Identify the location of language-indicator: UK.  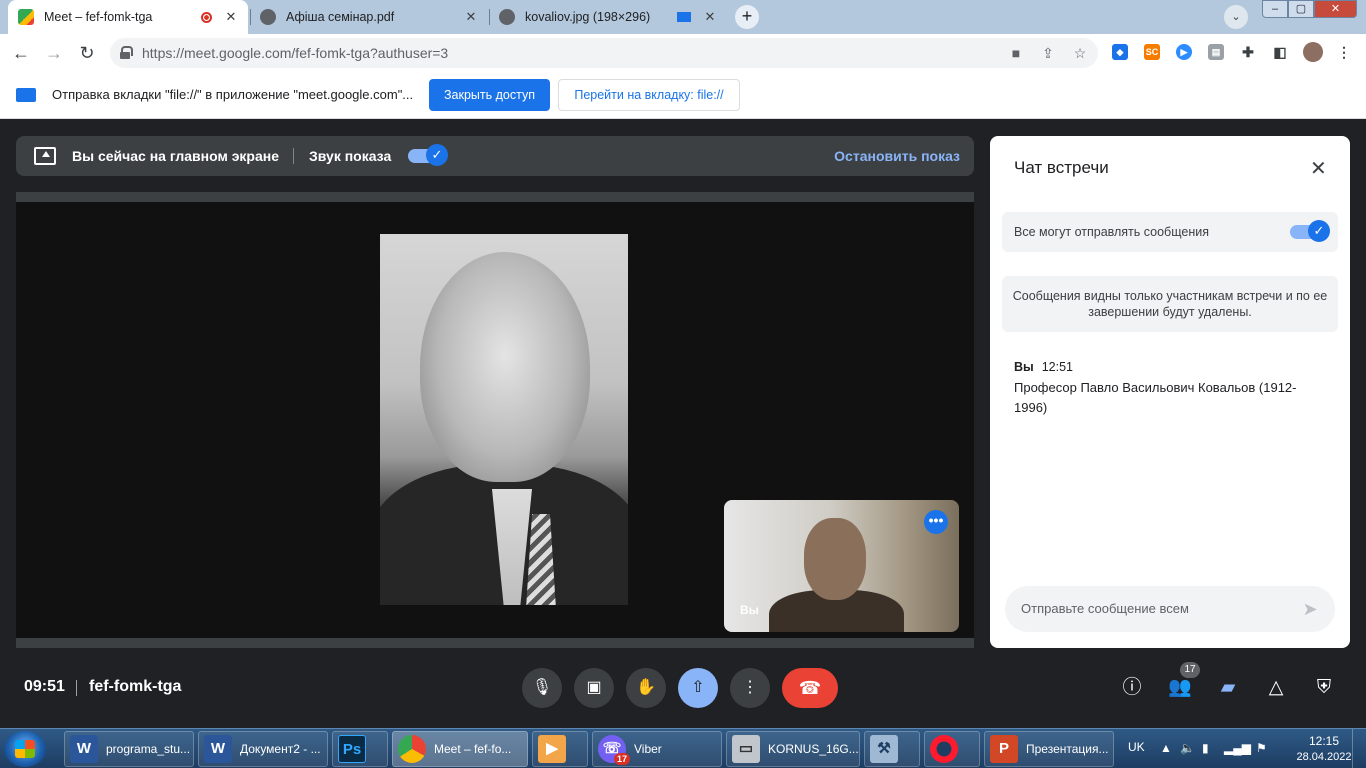
(1136, 747).